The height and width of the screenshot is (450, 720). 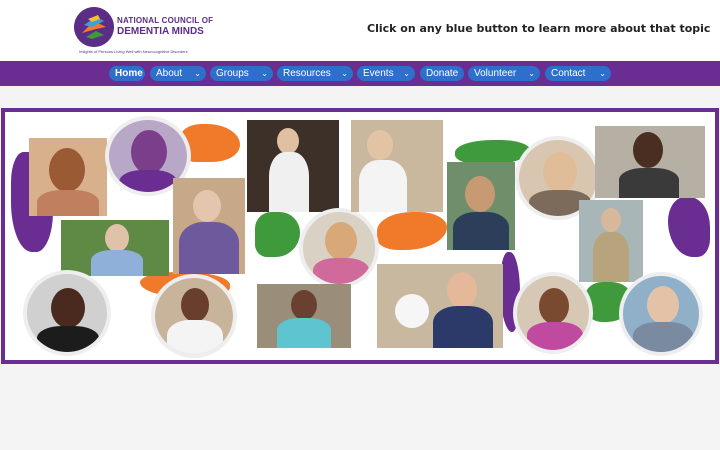 I want to click on nav-item-label: Home, so click(x=129, y=73).